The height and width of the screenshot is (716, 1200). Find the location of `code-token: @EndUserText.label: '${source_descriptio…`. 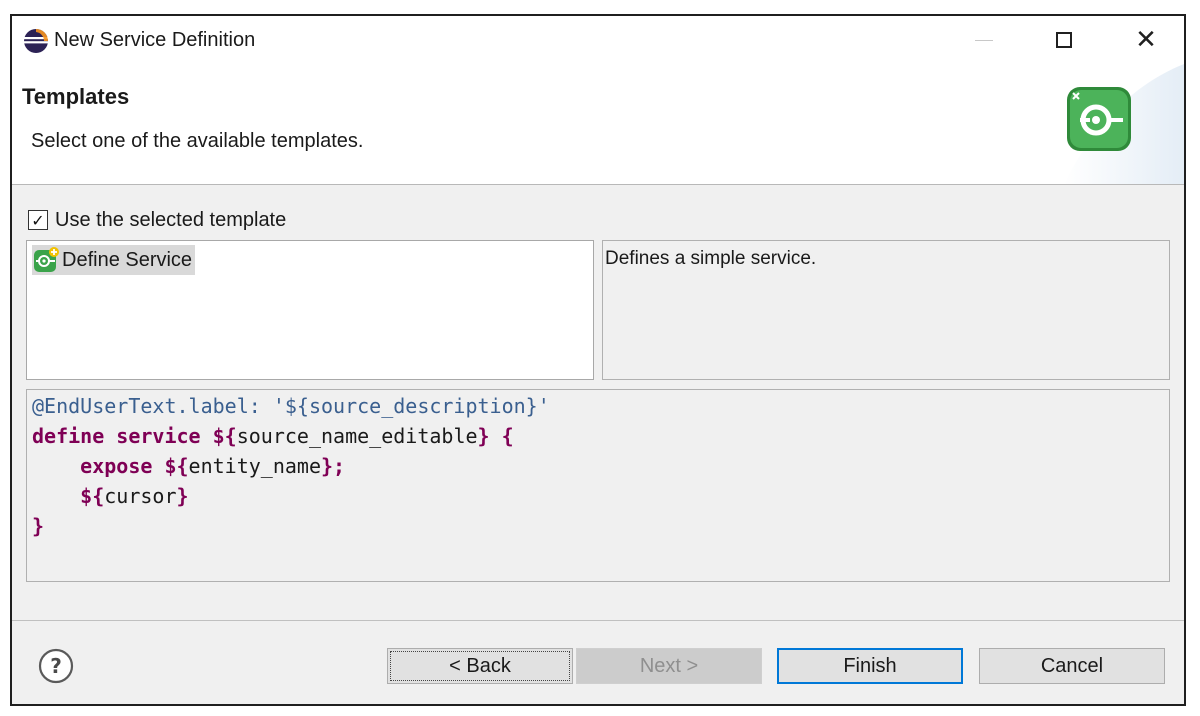

code-token: @EndUserText.label: '${source_descriptio… is located at coordinates (291, 406).